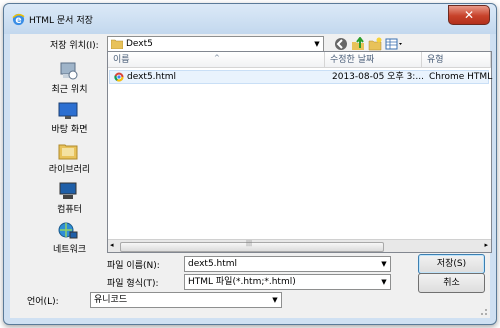 The width and height of the screenshot is (500, 328). I want to click on close-button: ✕, so click(469, 15).